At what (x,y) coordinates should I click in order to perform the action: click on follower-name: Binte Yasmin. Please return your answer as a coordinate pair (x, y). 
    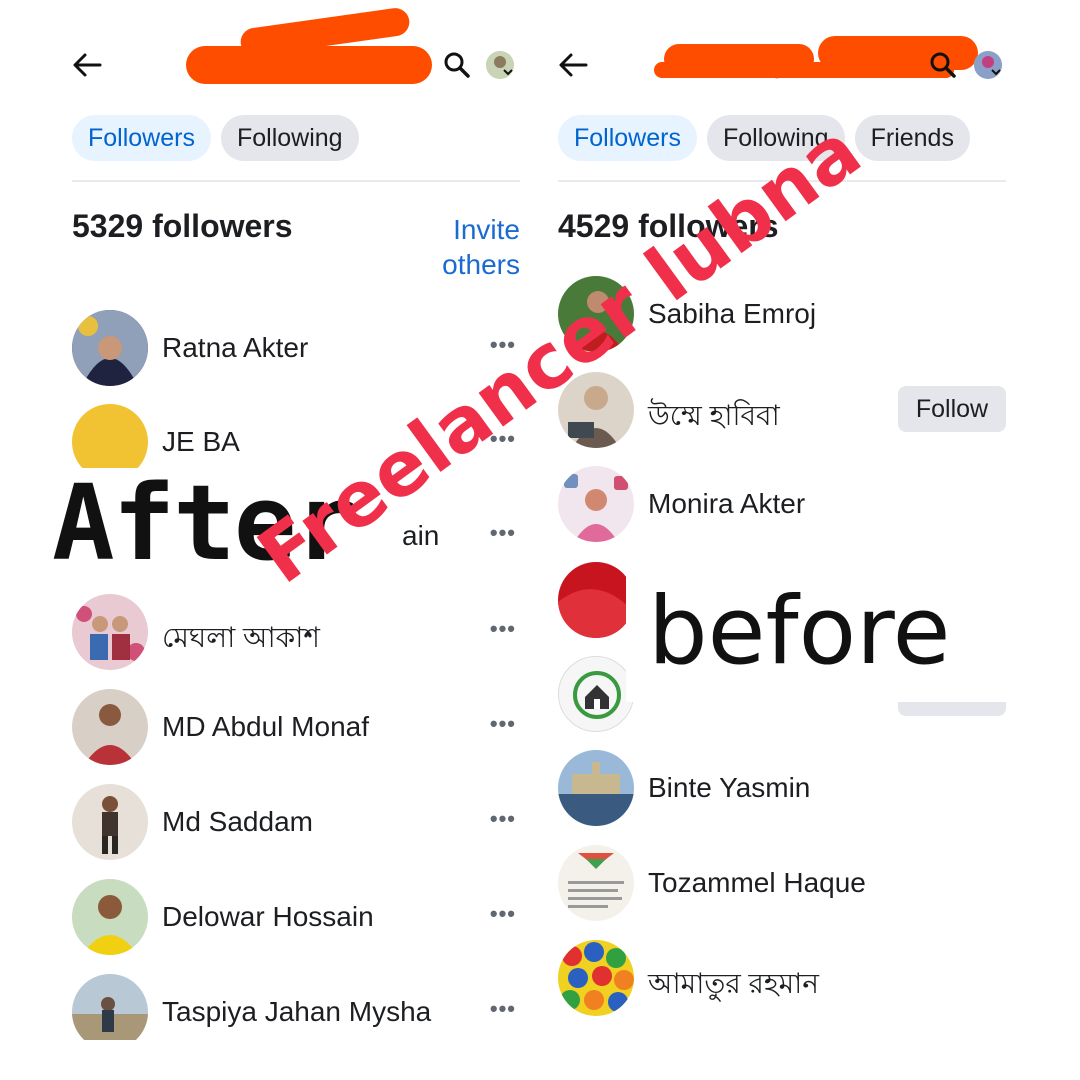
    Looking at the image, I should click on (729, 787).